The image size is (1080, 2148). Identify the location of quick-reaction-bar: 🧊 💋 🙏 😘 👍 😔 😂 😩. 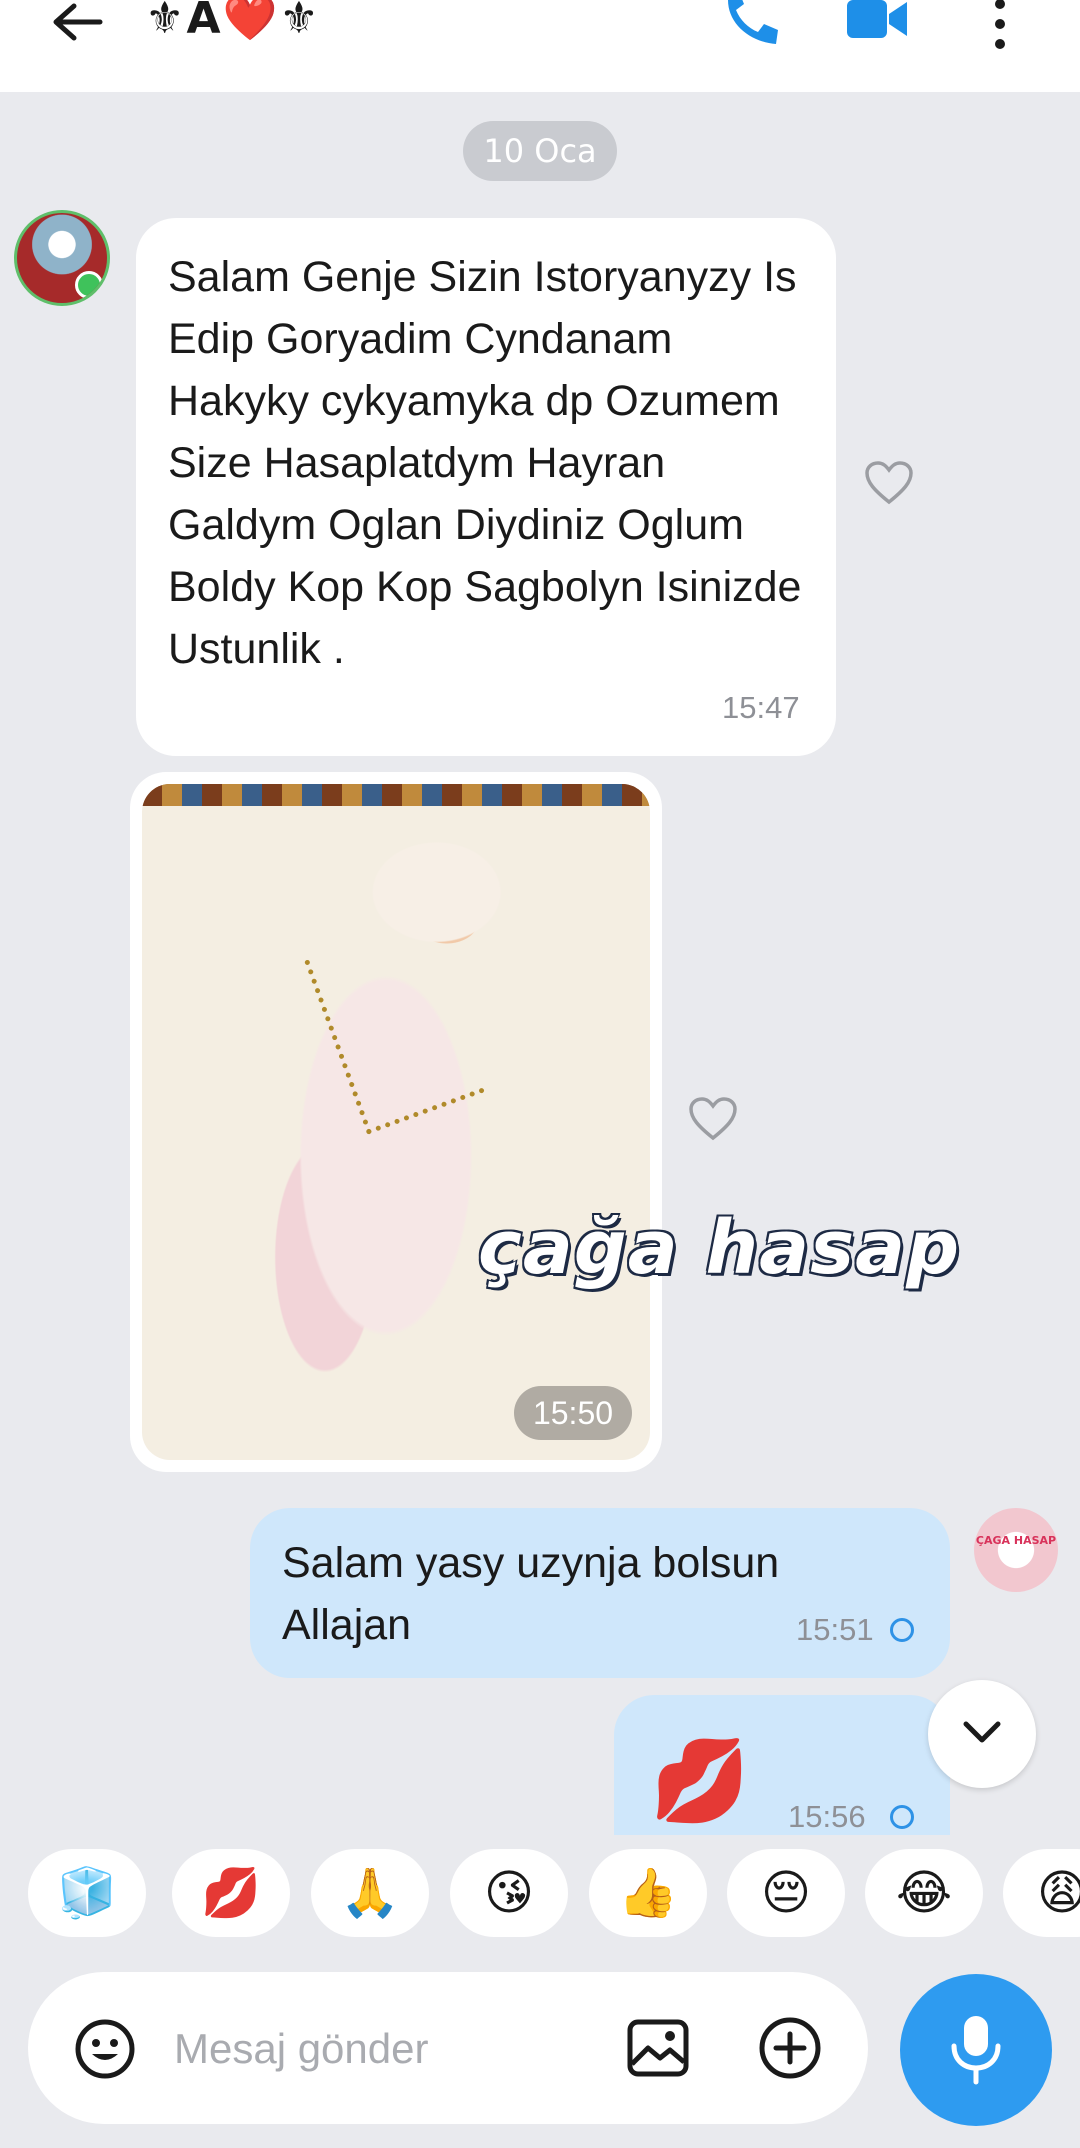
(540, 1895).